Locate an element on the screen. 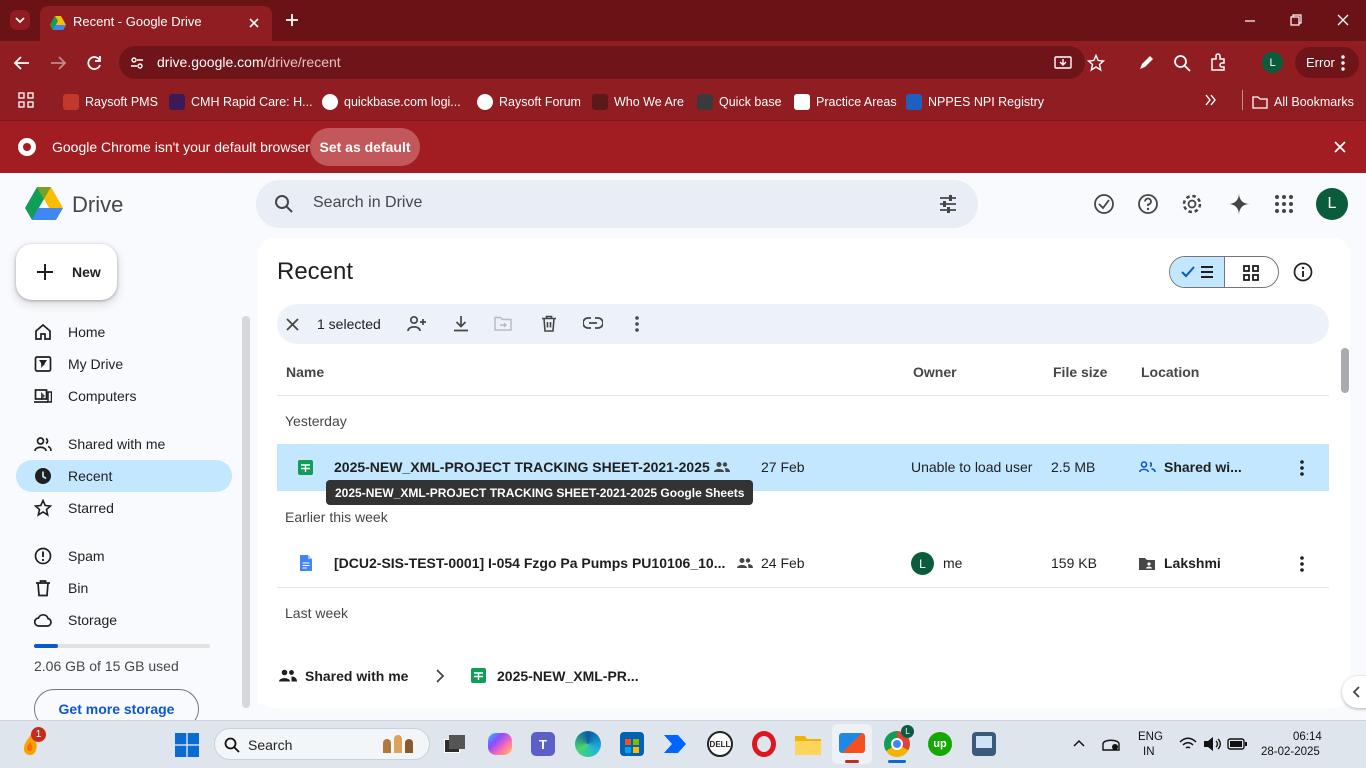 This screenshot has height=768, width=1366. zoom-icon is located at coordinates (1182, 63).